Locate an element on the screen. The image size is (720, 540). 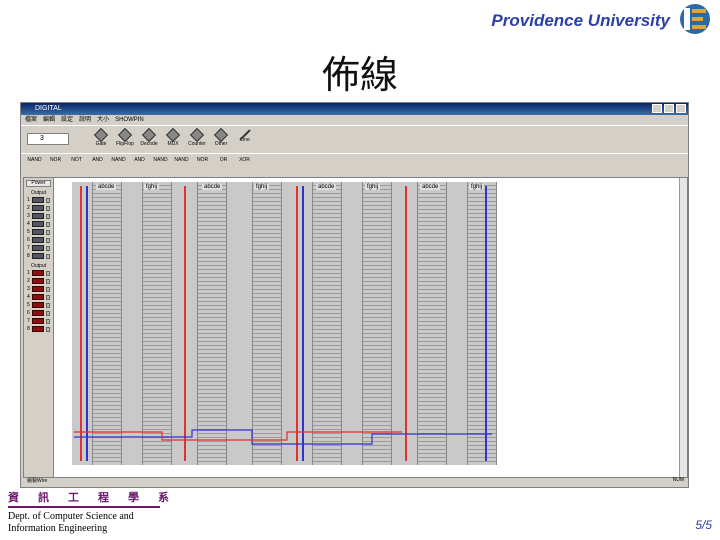
menu-item: 設定 is located at coordinates (67, 120).